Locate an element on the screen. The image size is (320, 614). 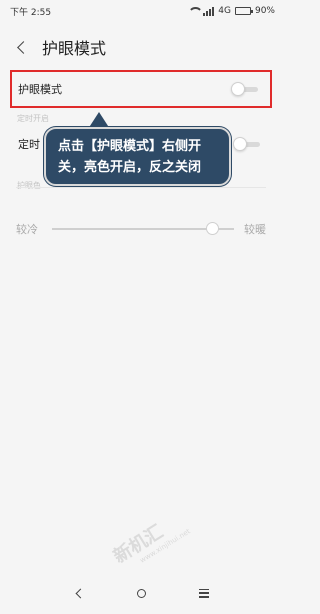
nav-back-icon is located at coordinates (79, 593).